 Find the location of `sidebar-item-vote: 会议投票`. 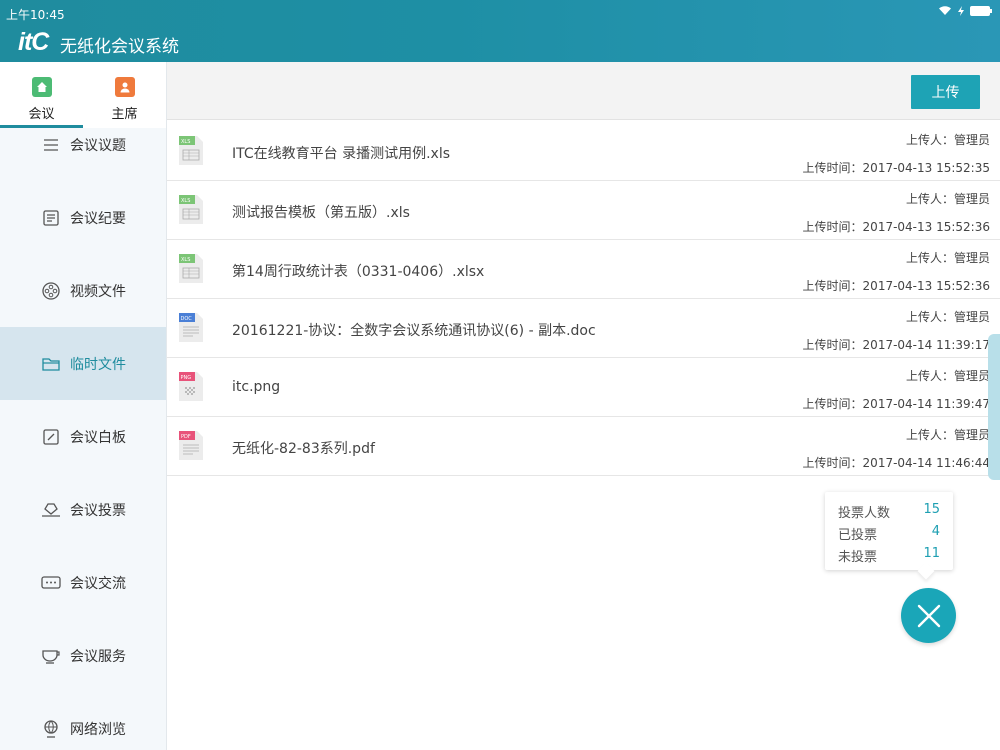

sidebar-item-vote: 会议投票 is located at coordinates (83, 509).